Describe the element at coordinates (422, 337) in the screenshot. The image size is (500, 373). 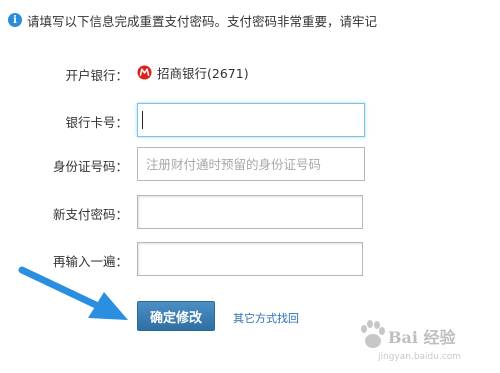
I see `watermark-title: Bai 经验` at that location.